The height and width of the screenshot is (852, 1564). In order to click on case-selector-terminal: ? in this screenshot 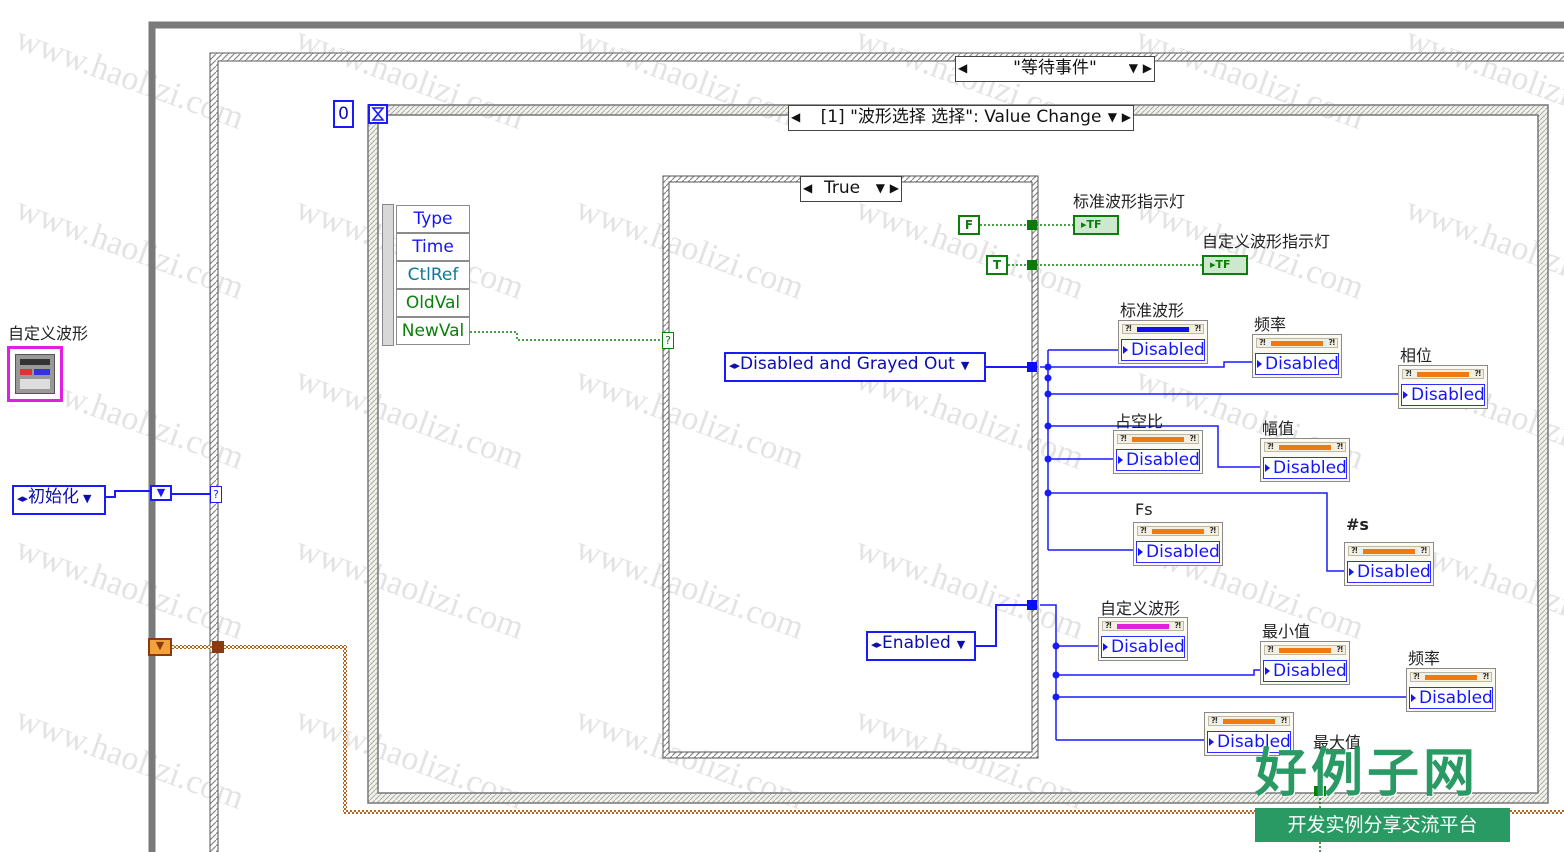, I will do `click(216, 494)`.